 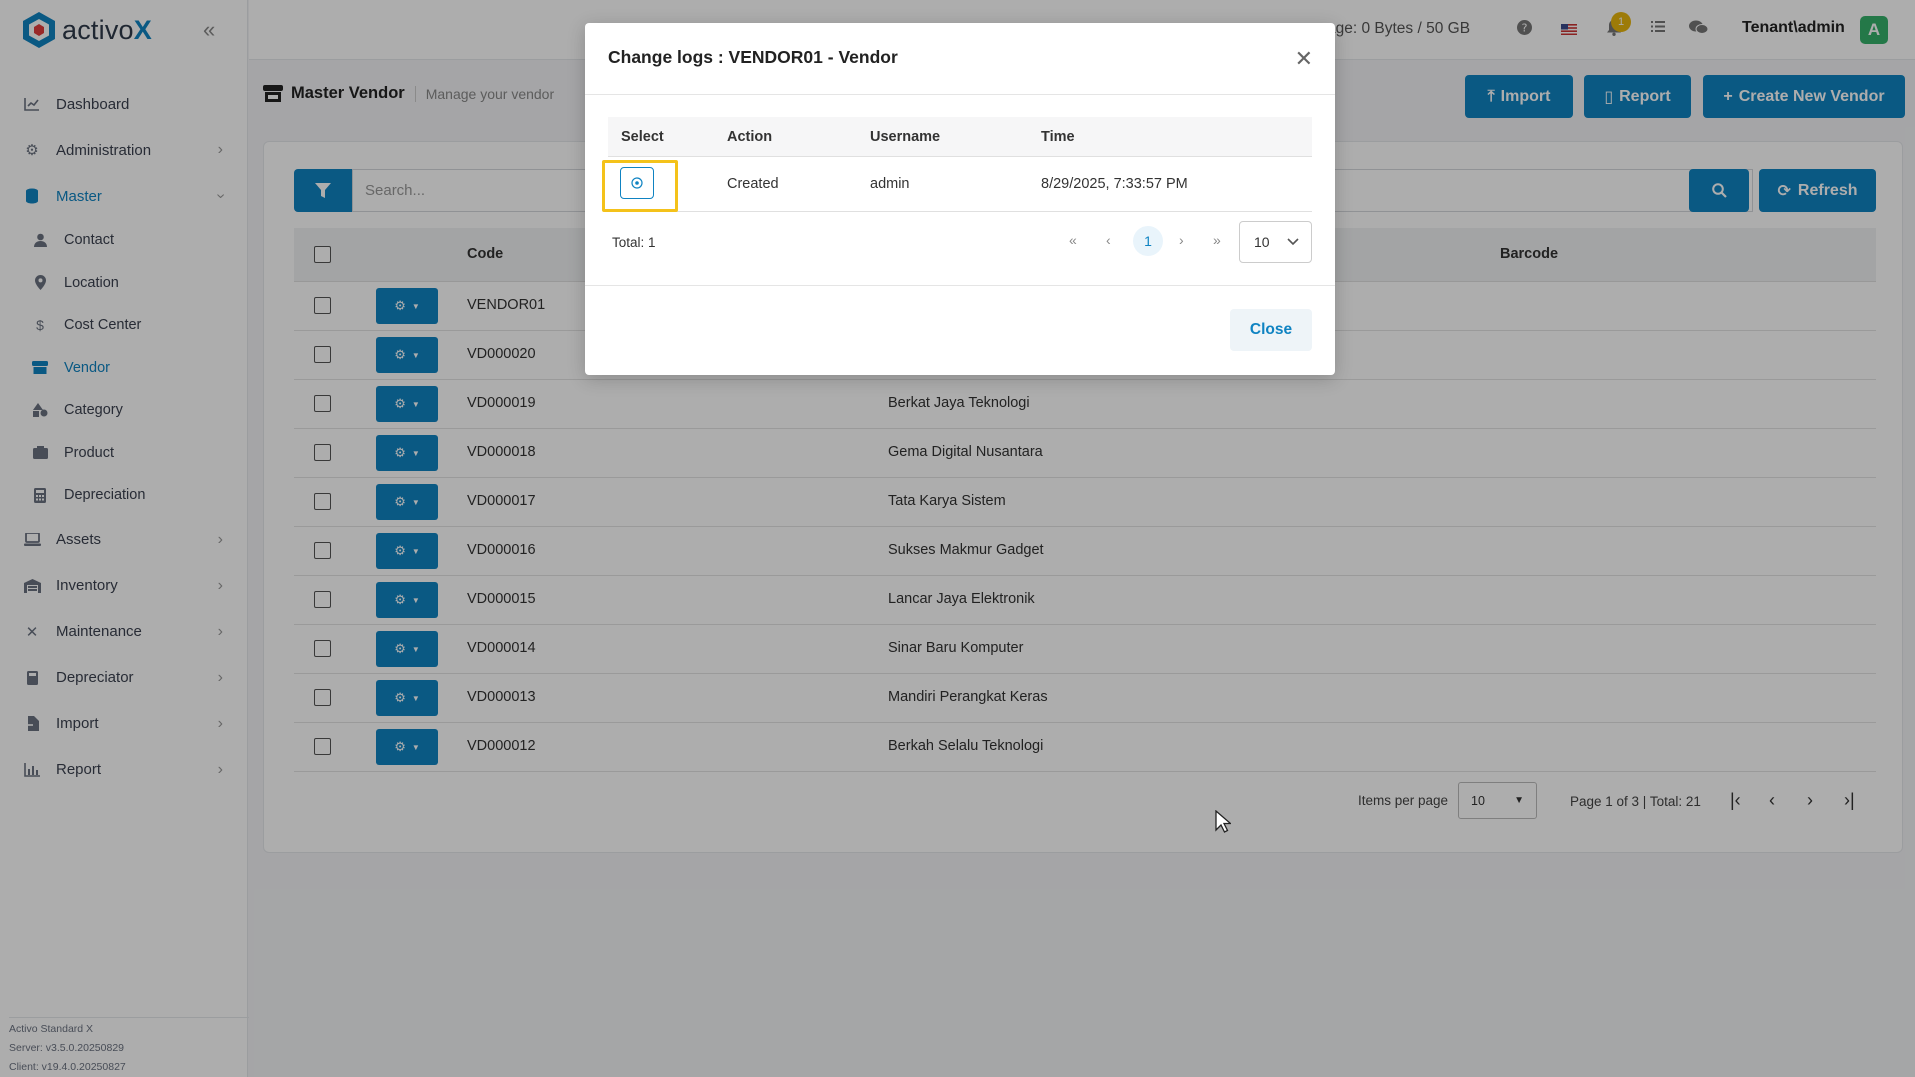 I want to click on table-row: Created admin 8/29/2025, 7:33:57 PM, so click(x=957, y=184).